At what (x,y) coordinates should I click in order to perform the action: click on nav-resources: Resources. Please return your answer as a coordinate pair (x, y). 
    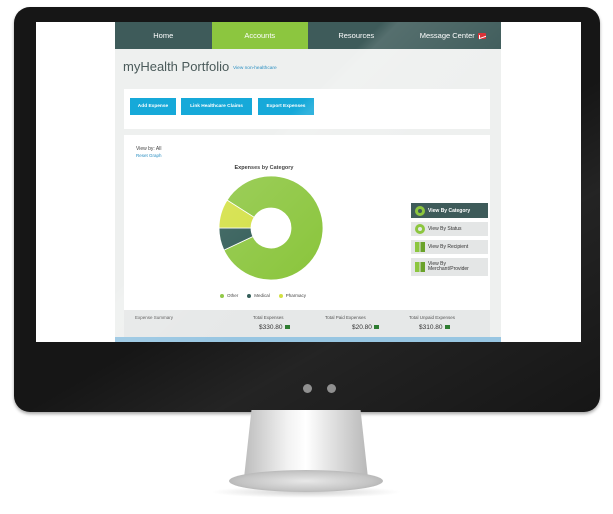
    Looking at the image, I should click on (356, 35).